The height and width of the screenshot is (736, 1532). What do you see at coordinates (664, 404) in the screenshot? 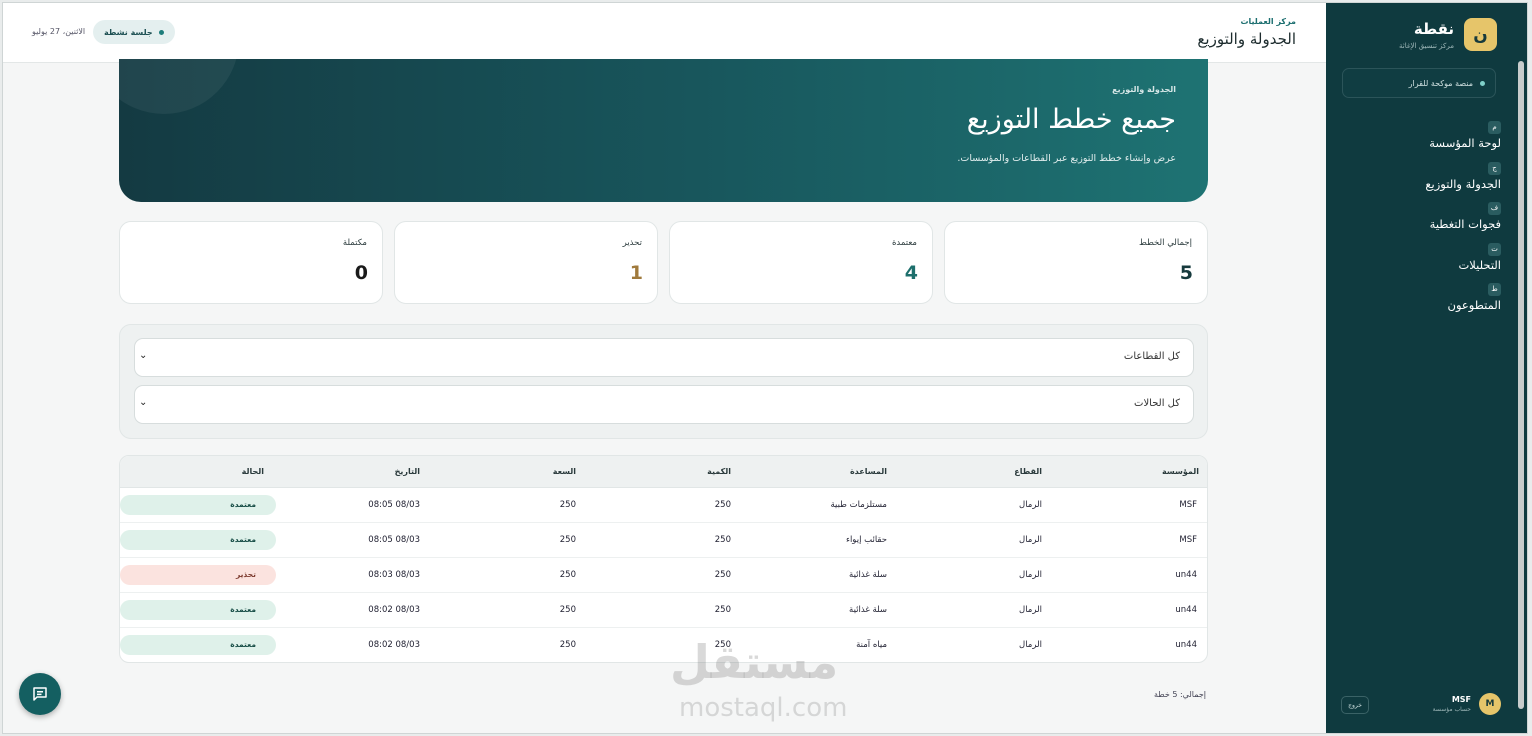
I see `status-select: كل الحالات ⌄` at bounding box center [664, 404].